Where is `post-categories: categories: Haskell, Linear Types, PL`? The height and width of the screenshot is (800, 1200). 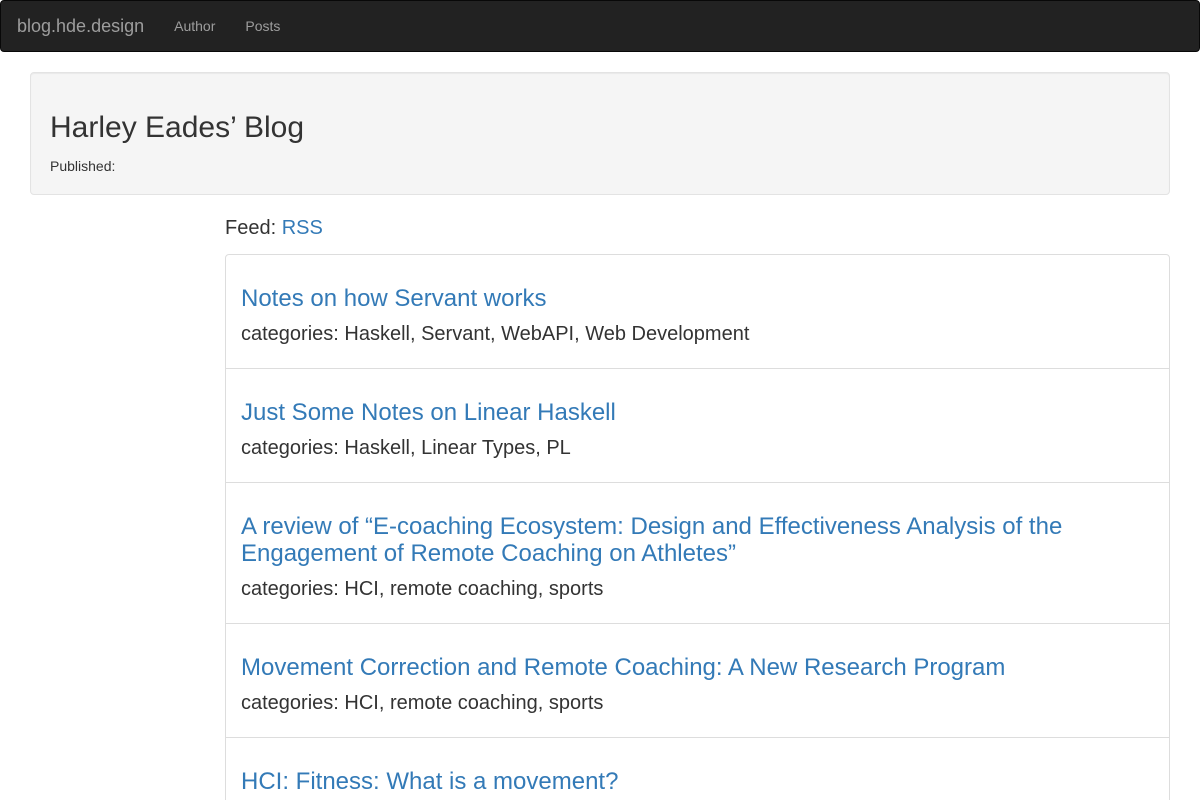 post-categories: categories: Haskell, Linear Types, PL is located at coordinates (406, 448).